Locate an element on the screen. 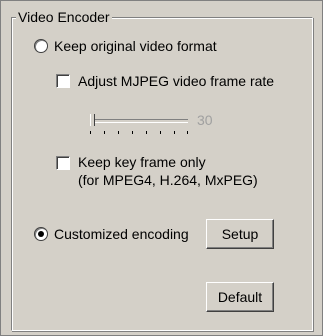  keep-key-frame-label: Keep key frame only is located at coordinates (142, 162).